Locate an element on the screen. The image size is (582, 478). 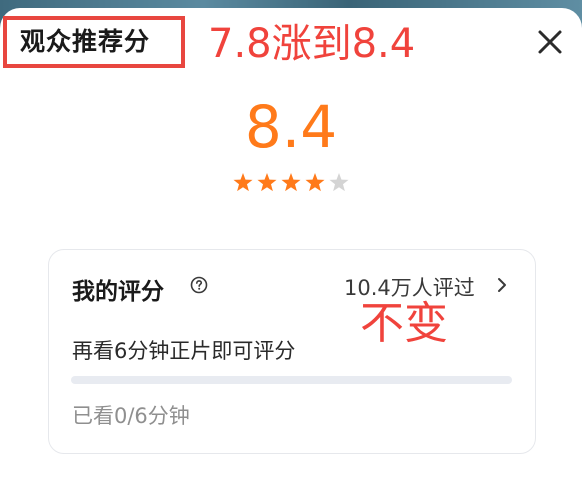
star-empty-icon is located at coordinates (339, 182).